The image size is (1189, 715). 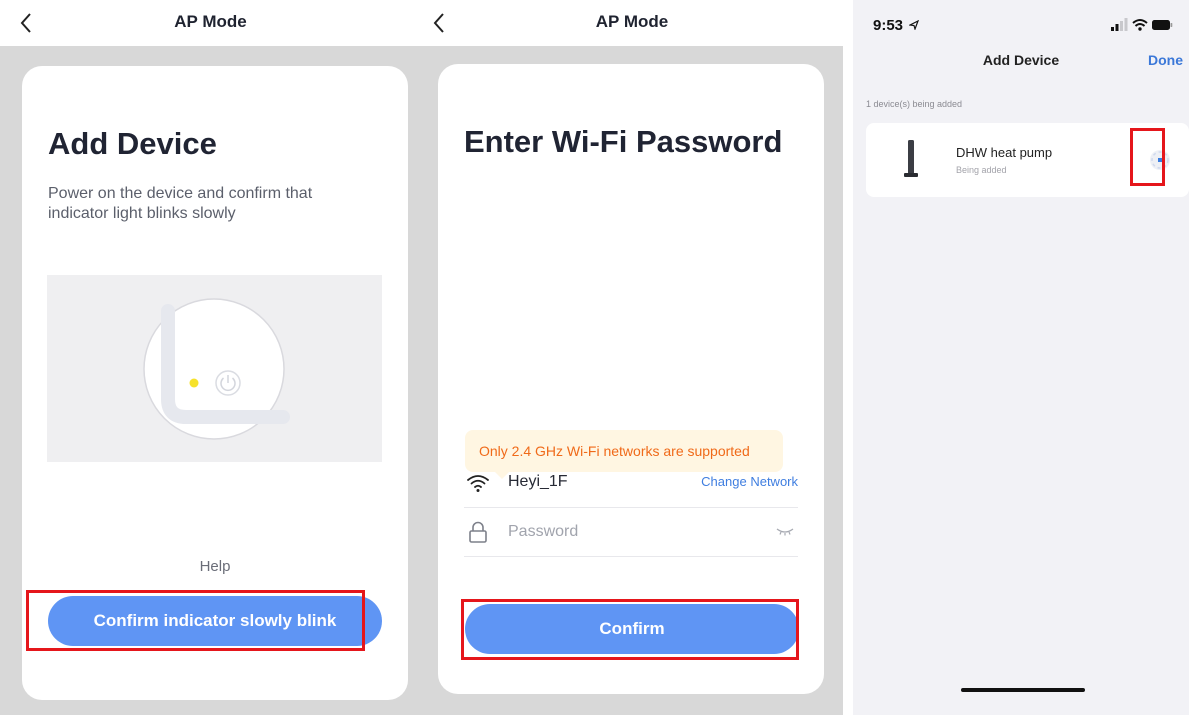 What do you see at coordinates (1165, 60) in the screenshot?
I see `done-button: Done` at bounding box center [1165, 60].